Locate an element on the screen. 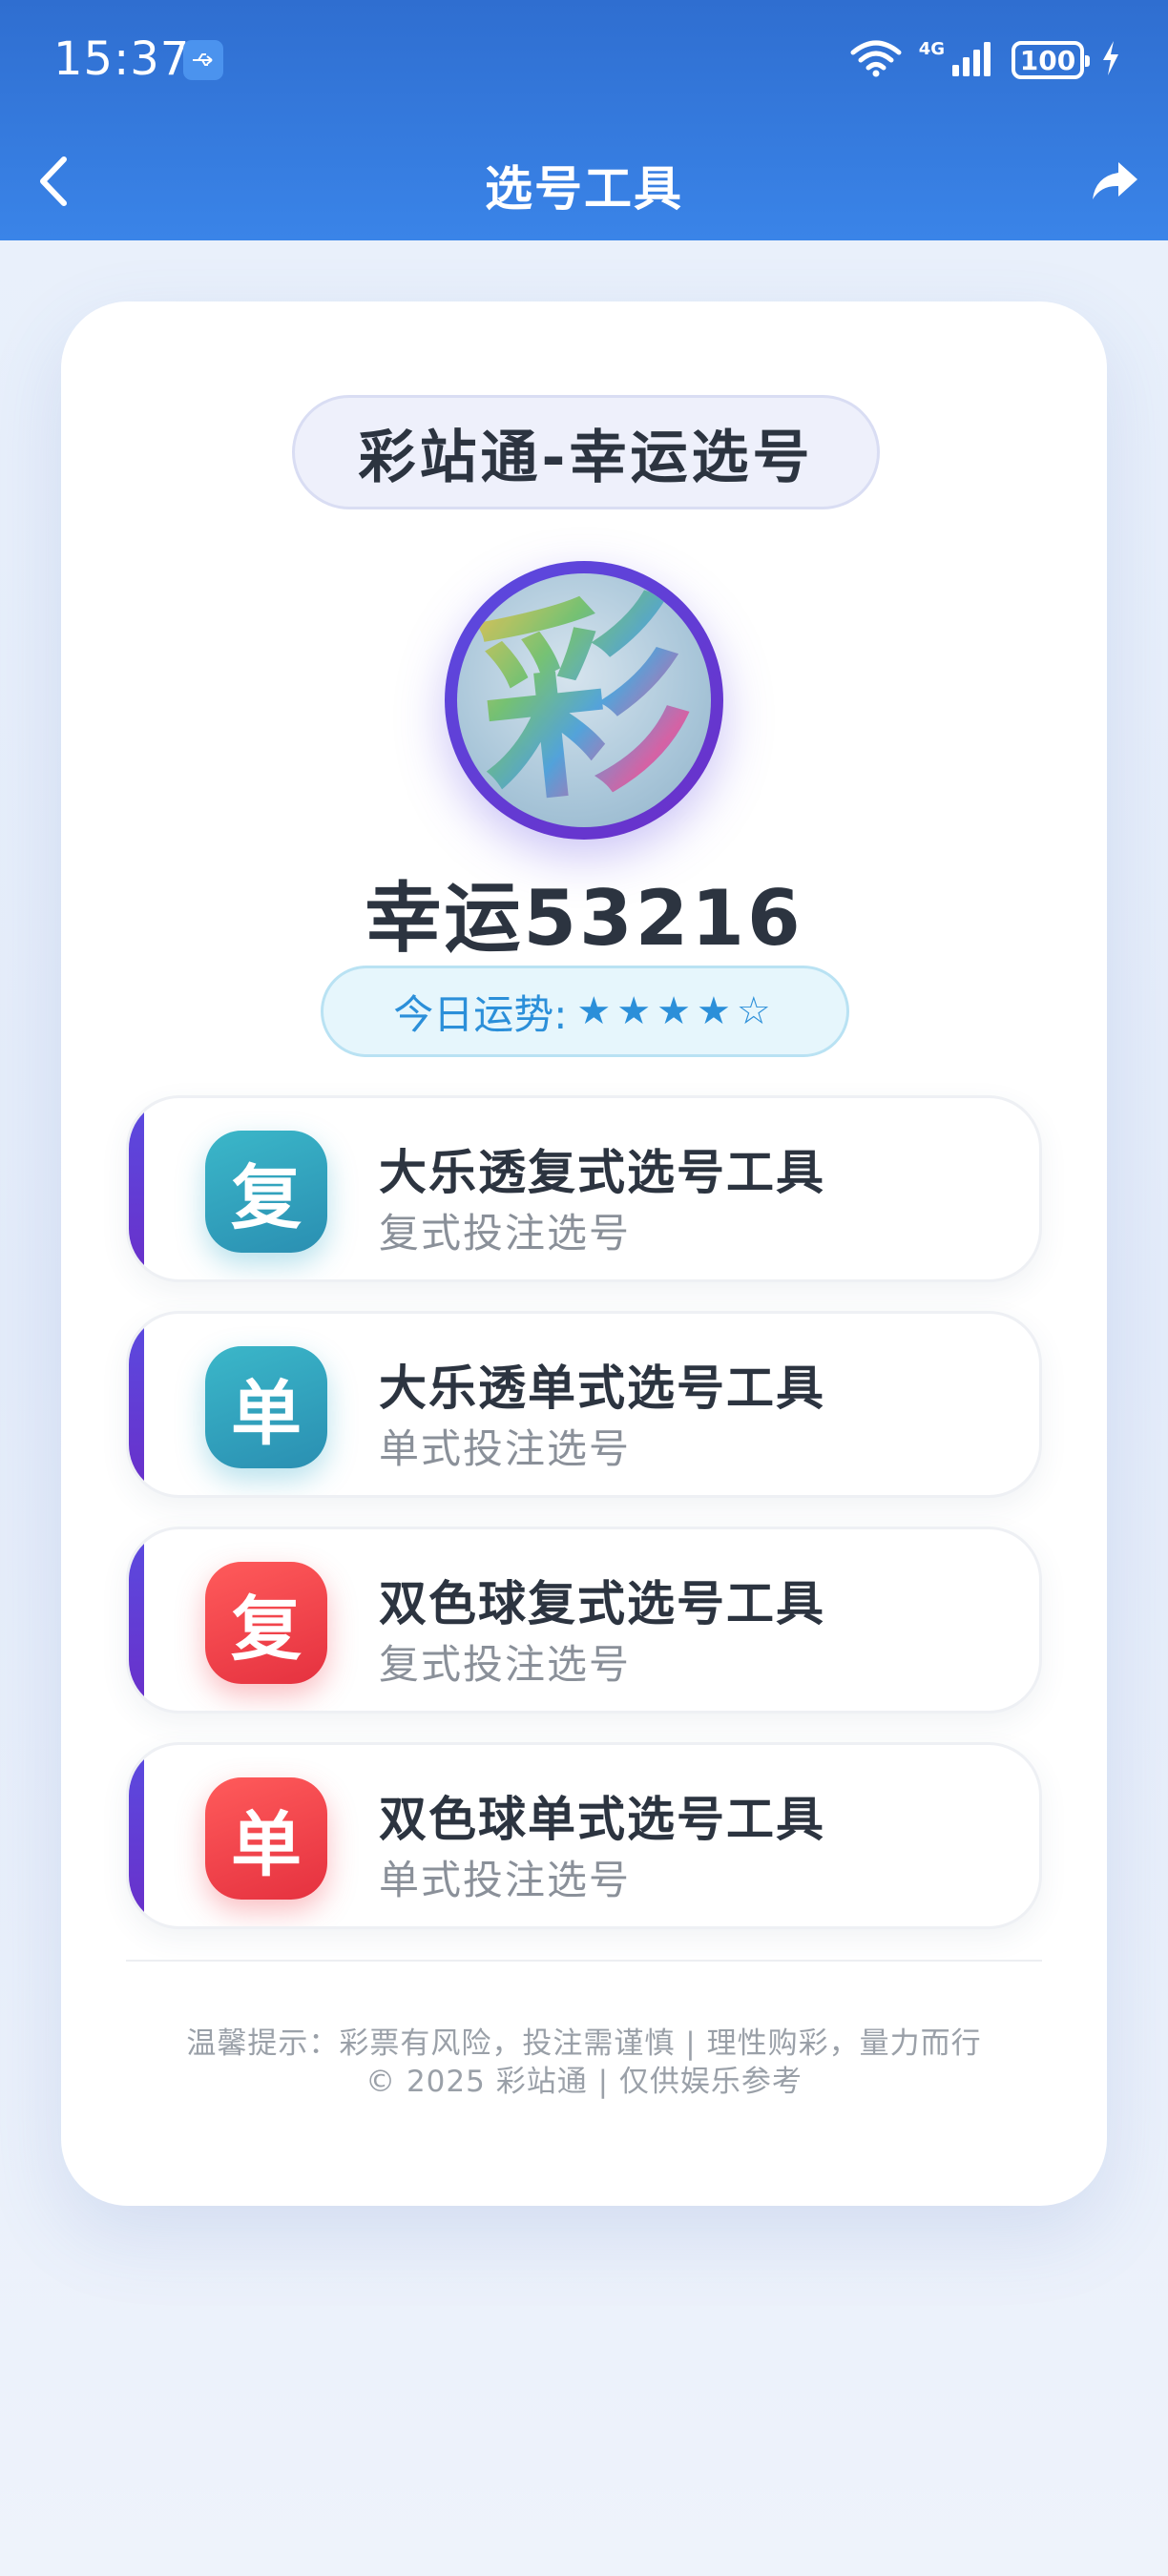  fortune-label: 今日运势: is located at coordinates (480, 1014).